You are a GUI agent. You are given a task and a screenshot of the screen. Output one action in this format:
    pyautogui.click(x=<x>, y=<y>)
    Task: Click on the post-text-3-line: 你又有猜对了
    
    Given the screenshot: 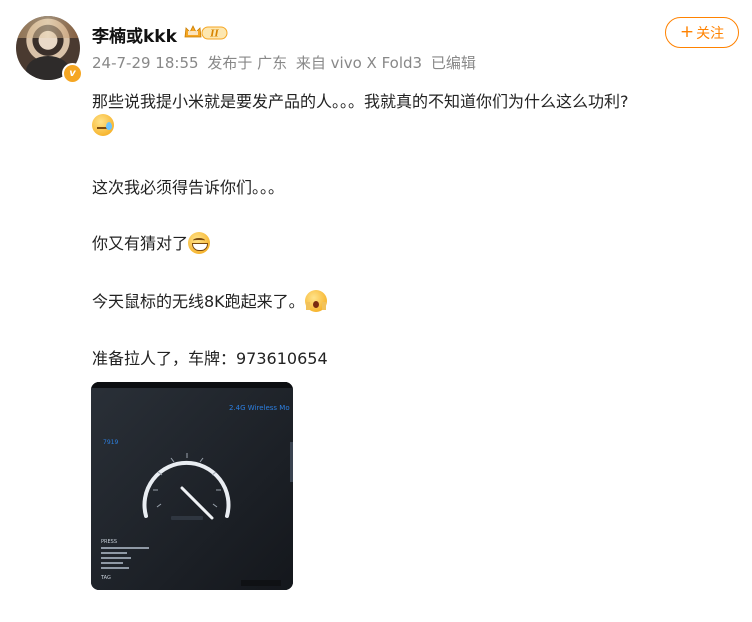 What is the action you would take?
    pyautogui.click(x=151, y=242)
    